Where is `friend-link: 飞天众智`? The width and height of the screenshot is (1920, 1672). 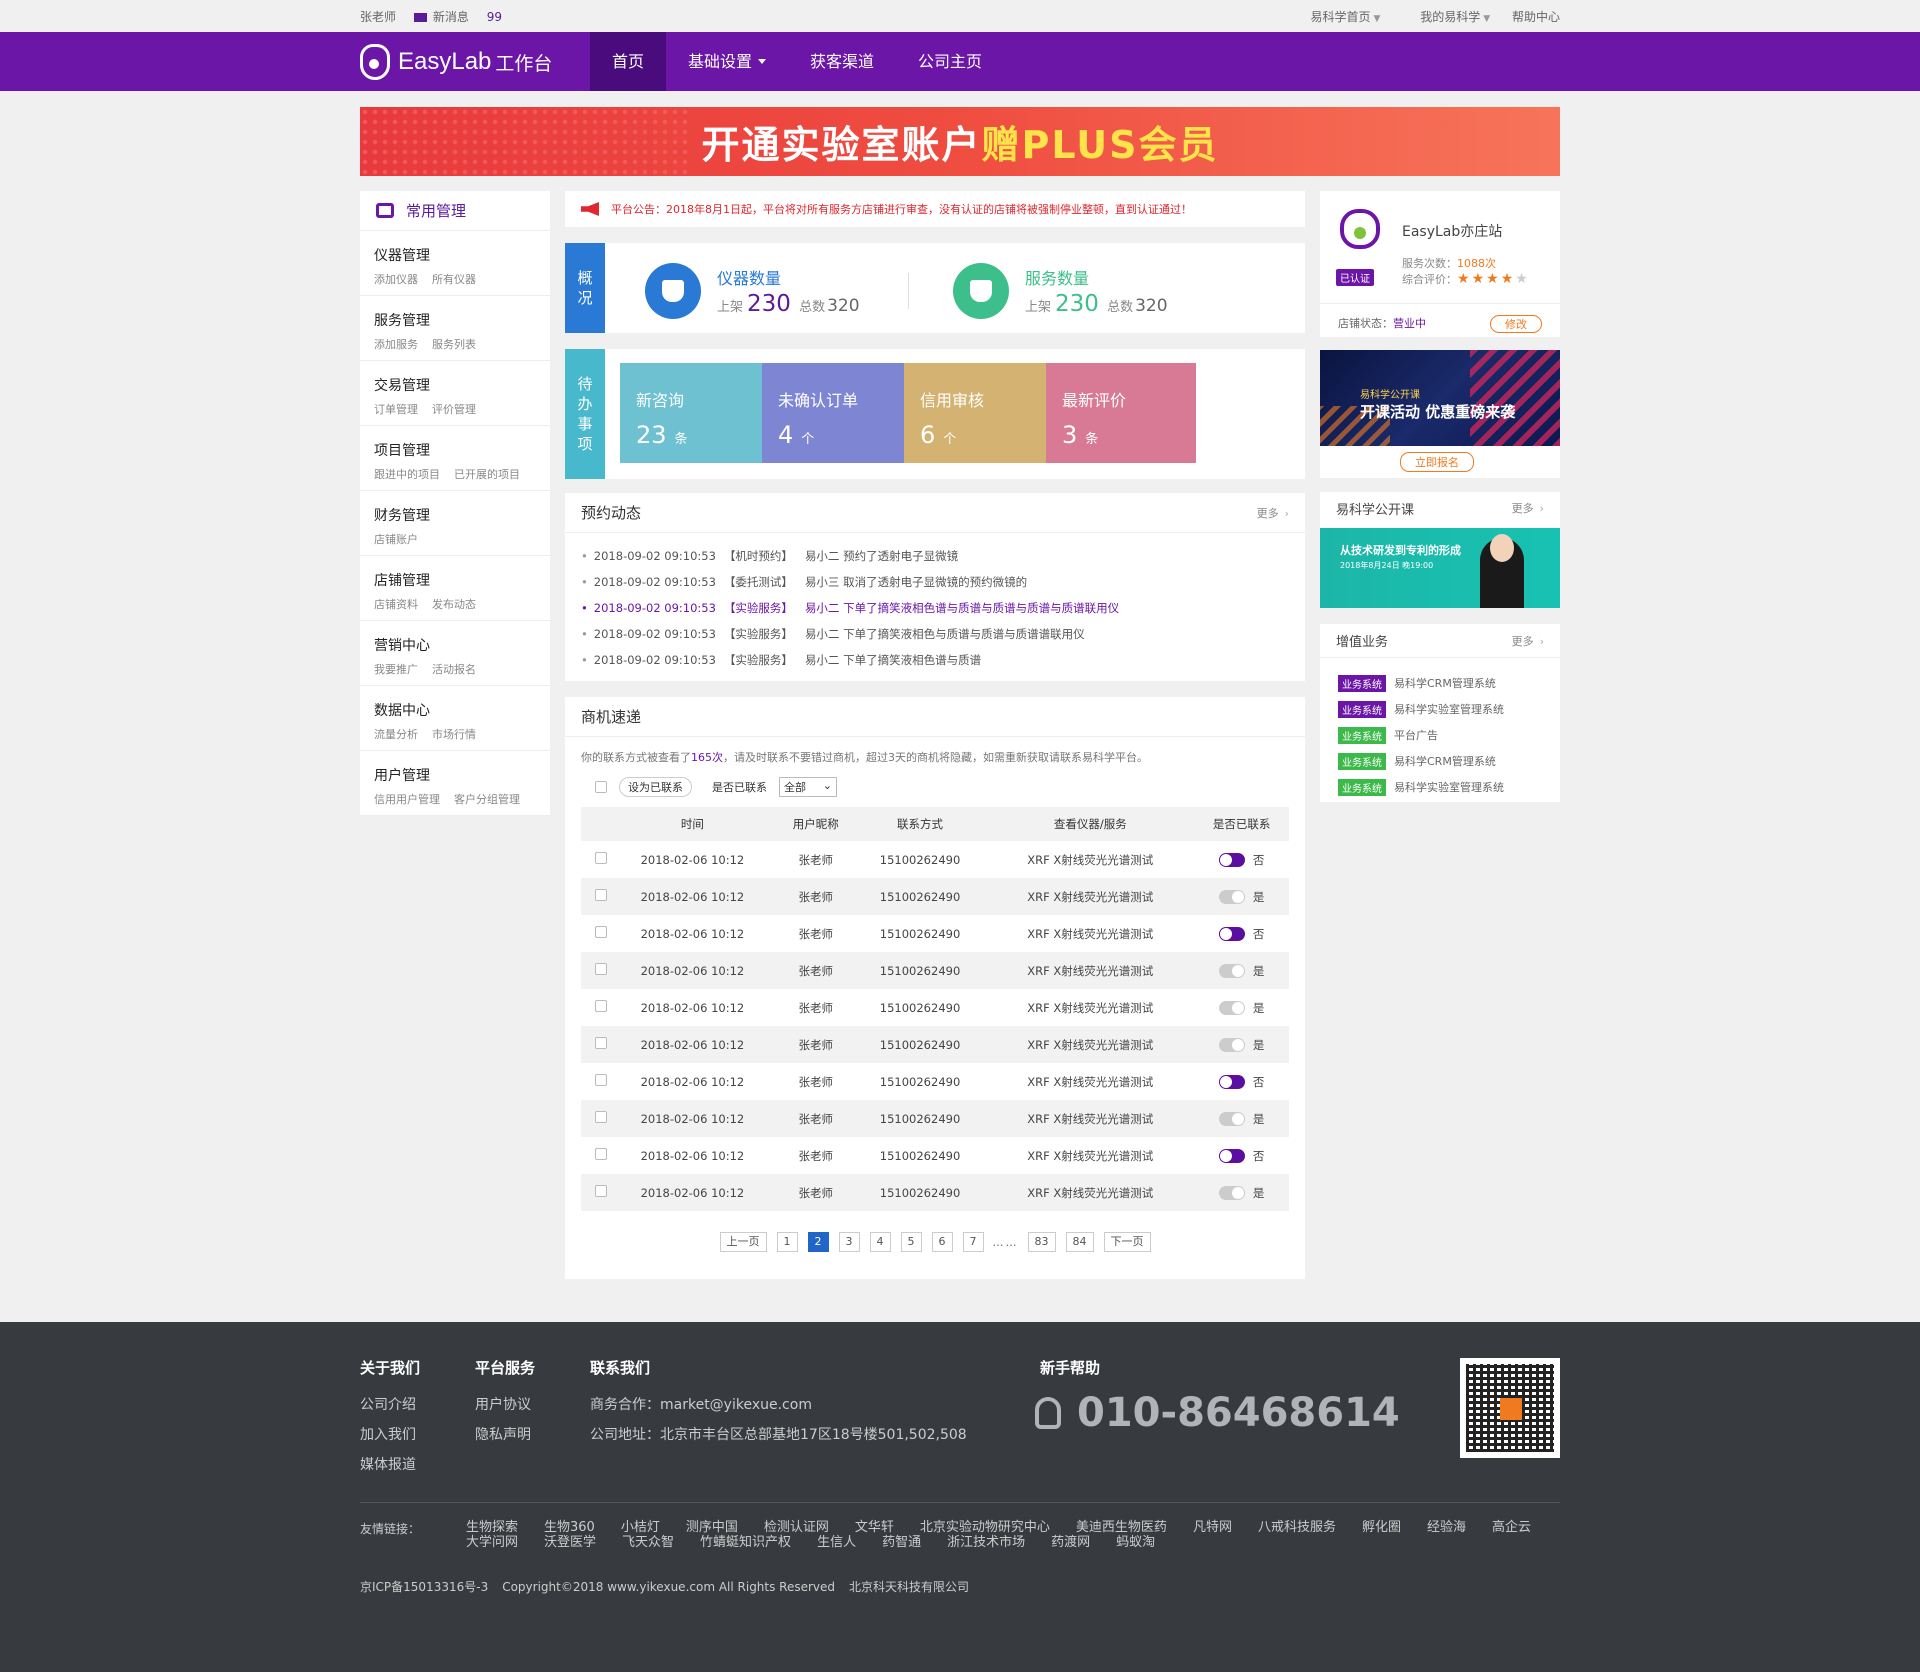
friend-link: 飞天众智 is located at coordinates (648, 1542).